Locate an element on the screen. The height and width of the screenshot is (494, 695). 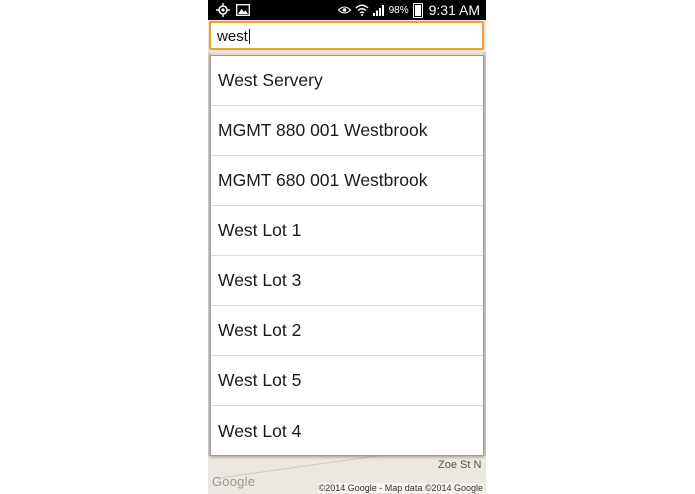
suggestion-item: West Lot 5 is located at coordinates (347, 381).